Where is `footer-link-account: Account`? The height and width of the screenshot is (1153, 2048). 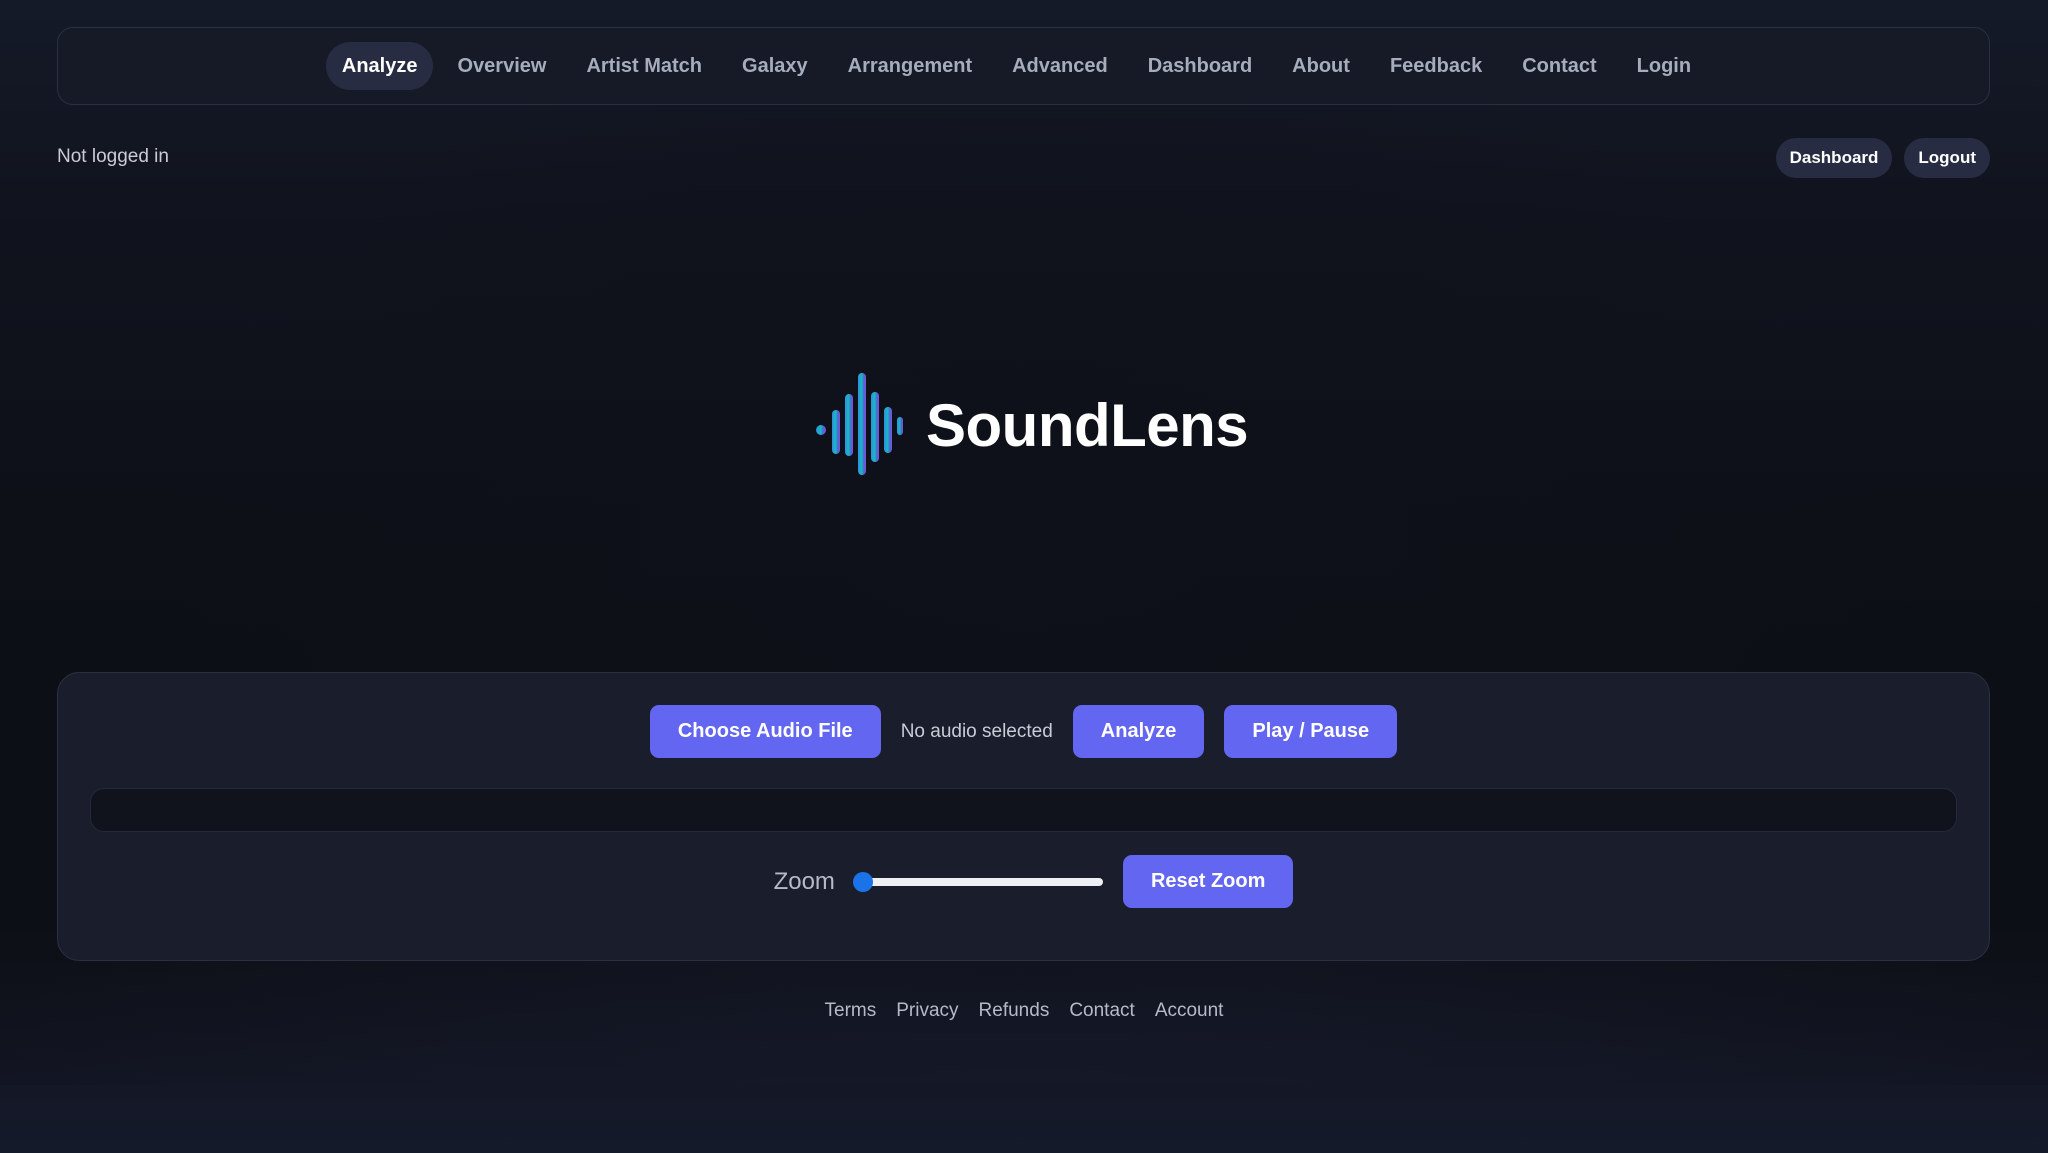
footer-link-account: Account is located at coordinates (1189, 1011).